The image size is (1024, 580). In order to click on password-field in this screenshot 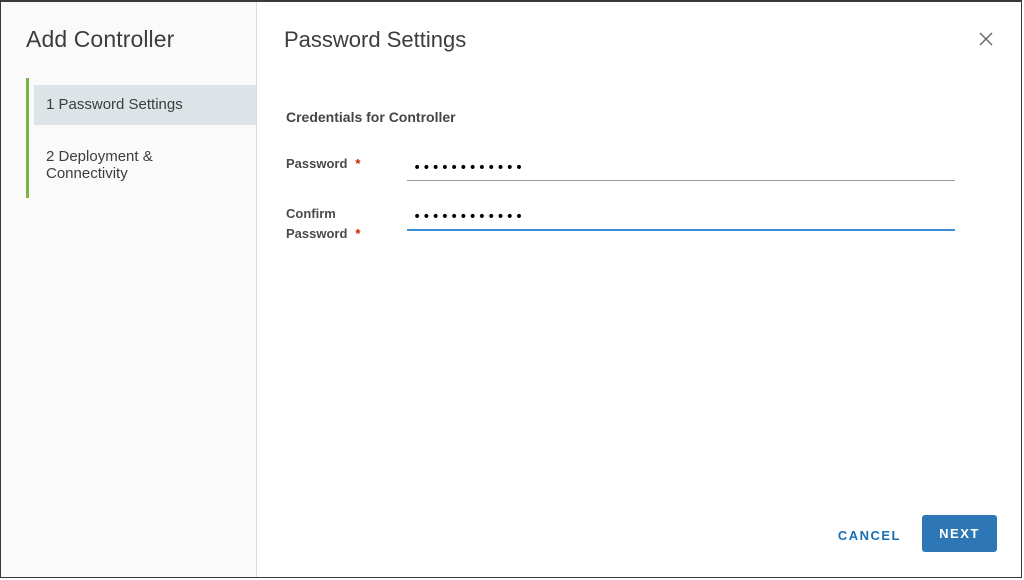, I will do `click(681, 168)`.